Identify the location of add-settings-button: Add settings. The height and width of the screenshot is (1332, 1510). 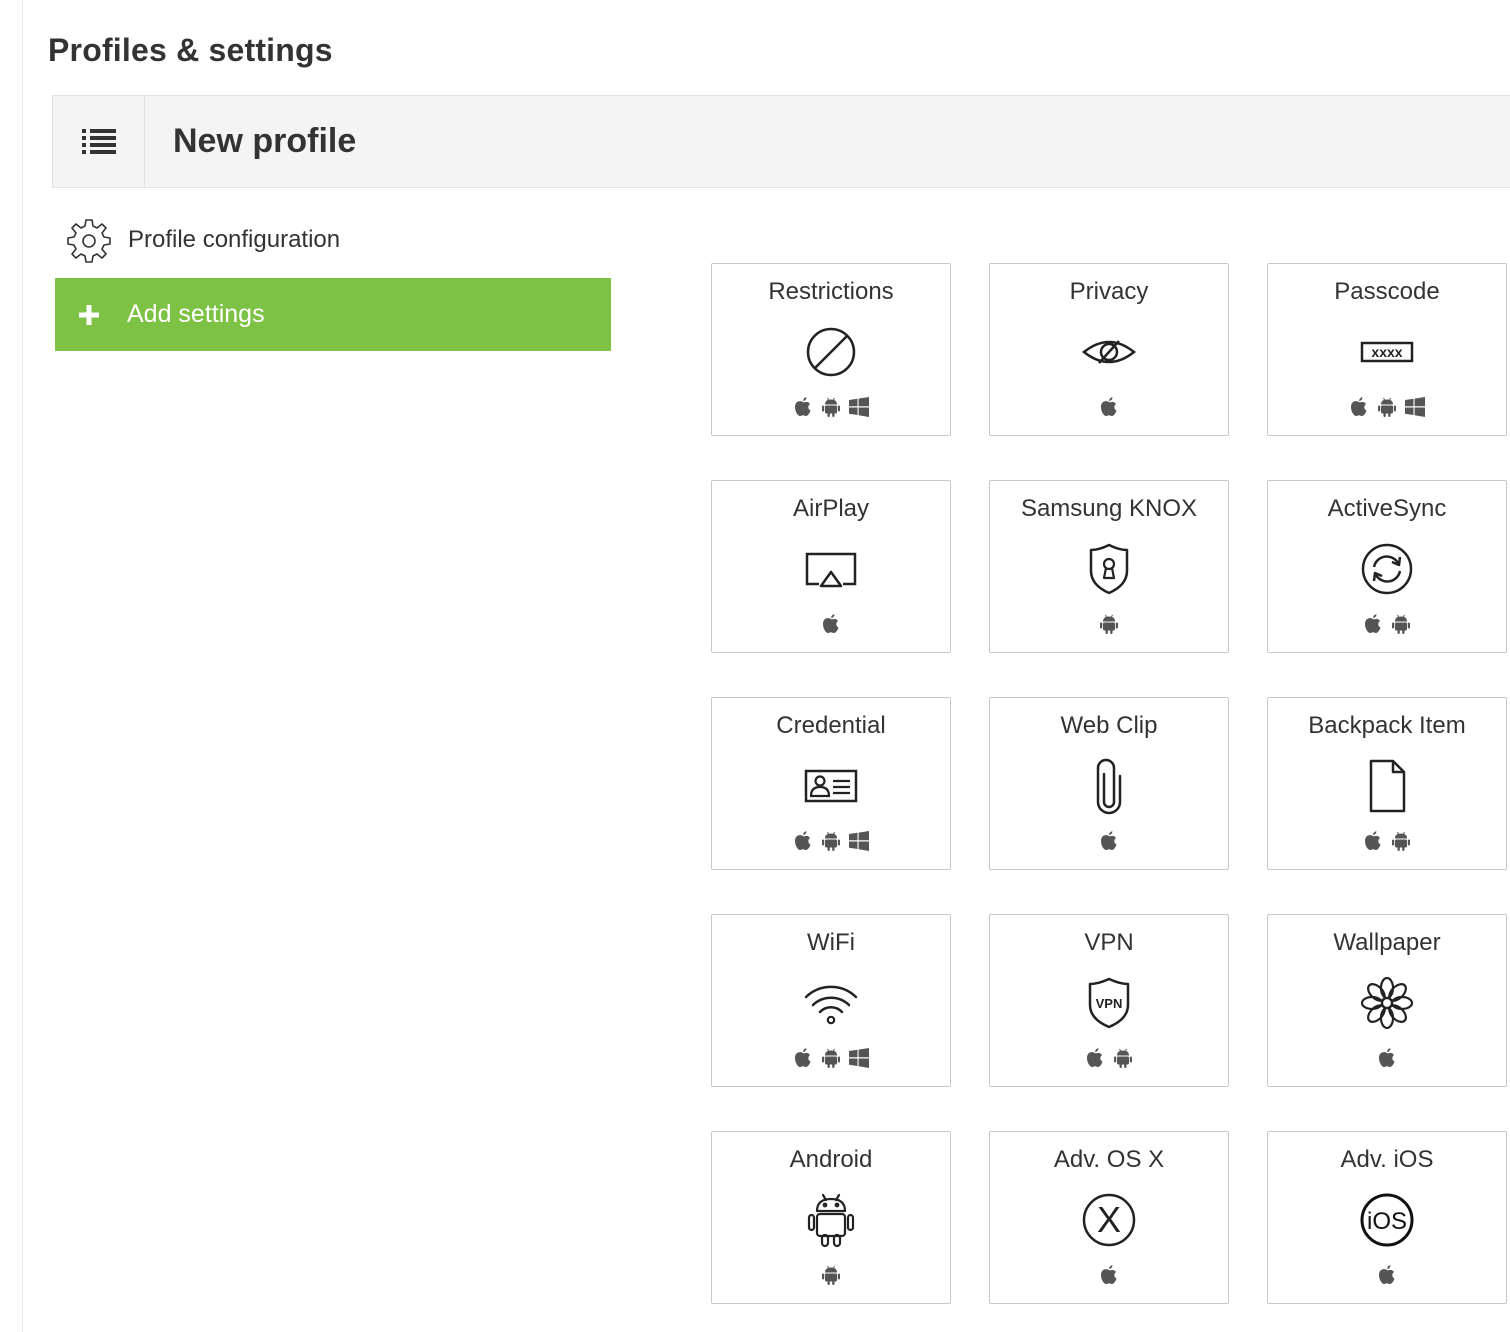
(333, 314).